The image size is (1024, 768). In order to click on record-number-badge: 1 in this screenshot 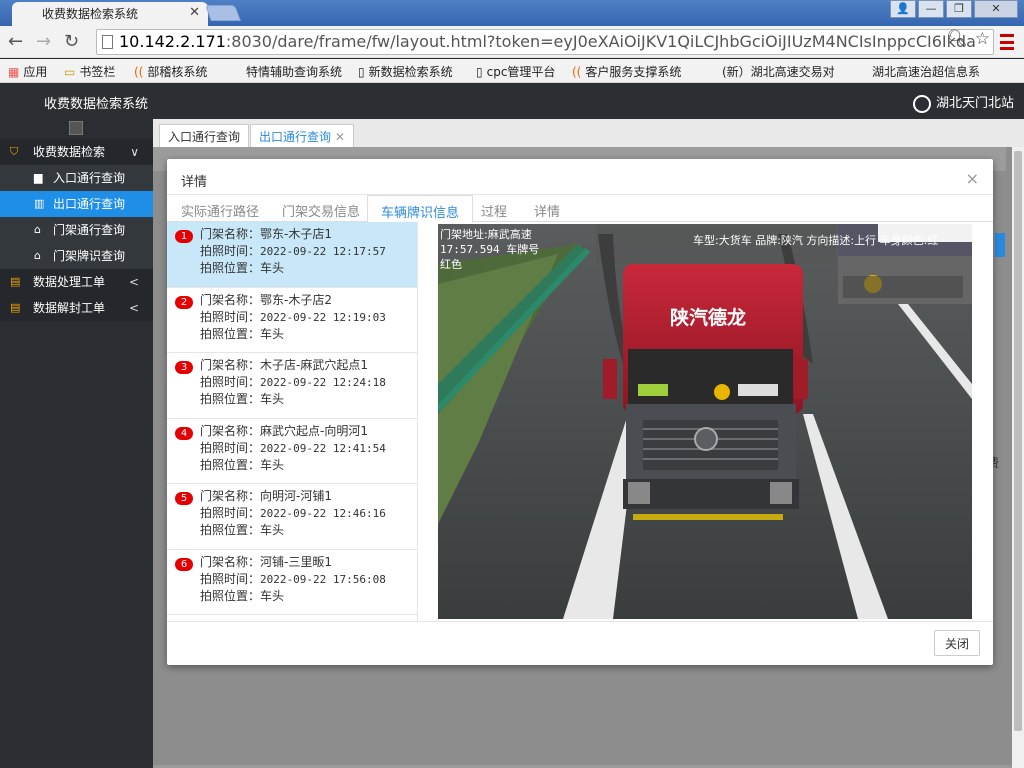, I will do `click(184, 236)`.